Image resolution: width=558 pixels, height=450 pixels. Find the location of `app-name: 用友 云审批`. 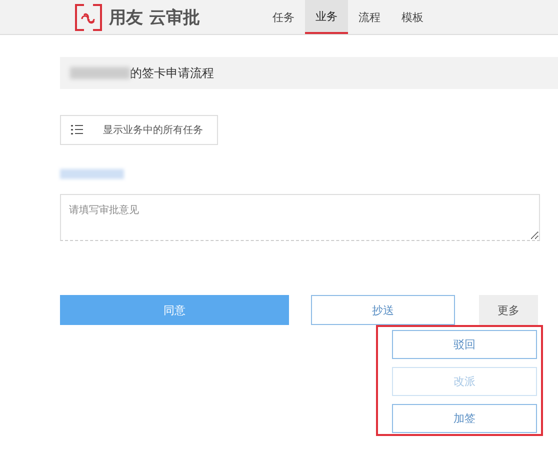

app-name: 用友 云审批 is located at coordinates (154, 17).